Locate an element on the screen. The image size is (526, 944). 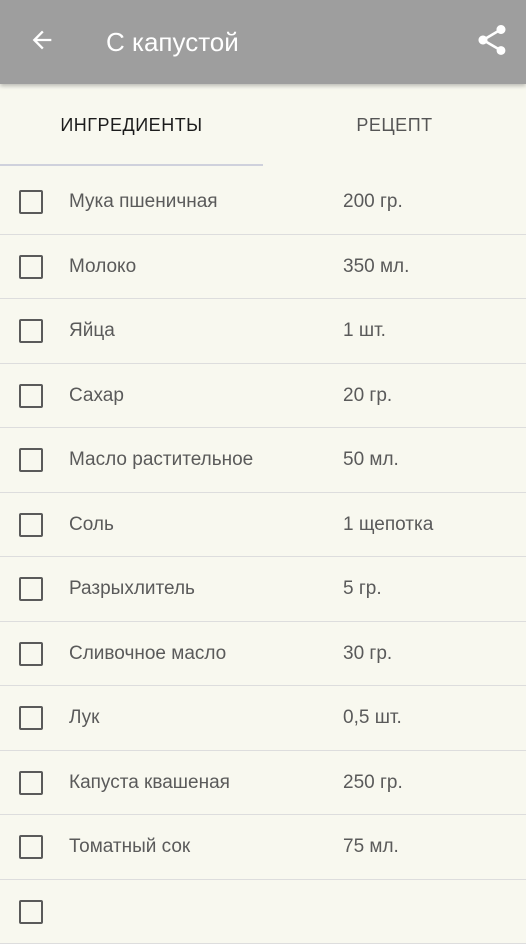
list-item: Масло растительное 50 мл. is located at coordinates (263, 460).